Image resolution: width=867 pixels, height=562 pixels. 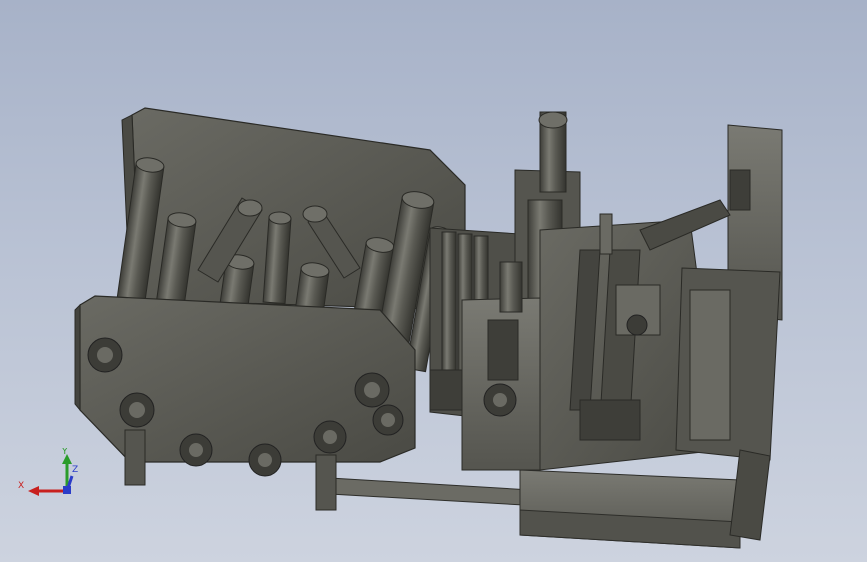 I want to click on z-axis-label: Z, so click(x=75, y=470).